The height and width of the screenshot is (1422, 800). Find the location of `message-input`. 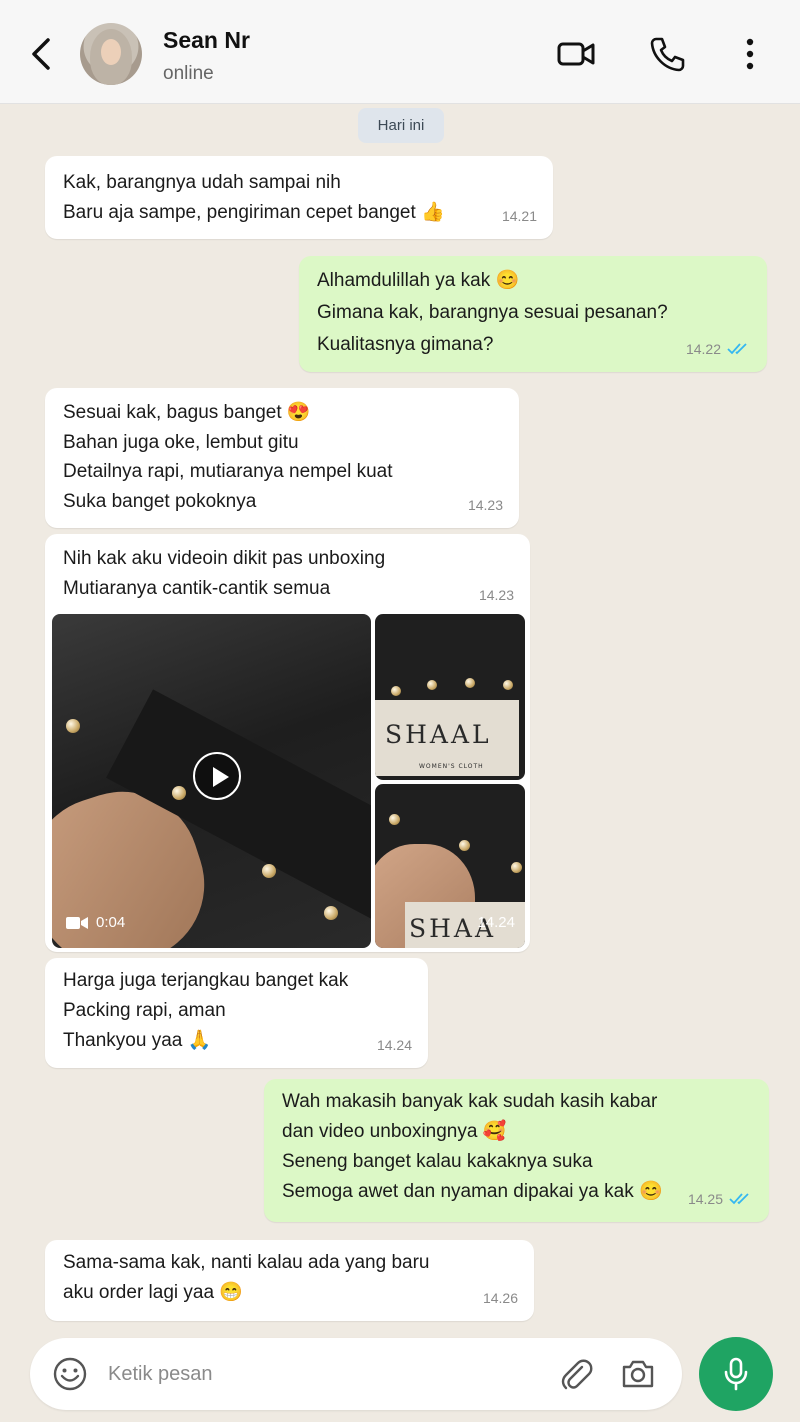

message-input is located at coordinates (323, 1374).